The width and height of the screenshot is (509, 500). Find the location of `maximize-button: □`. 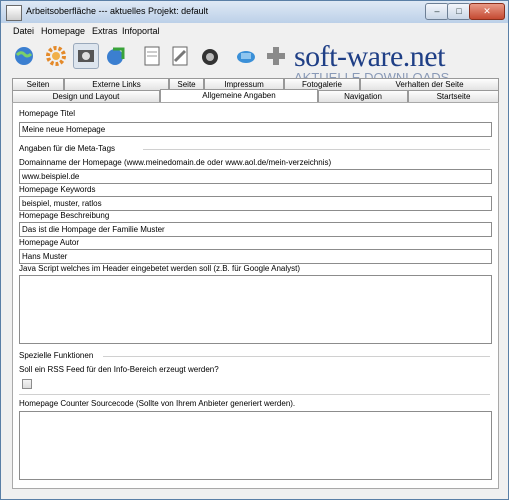

maximize-button: □ is located at coordinates (459, 11).